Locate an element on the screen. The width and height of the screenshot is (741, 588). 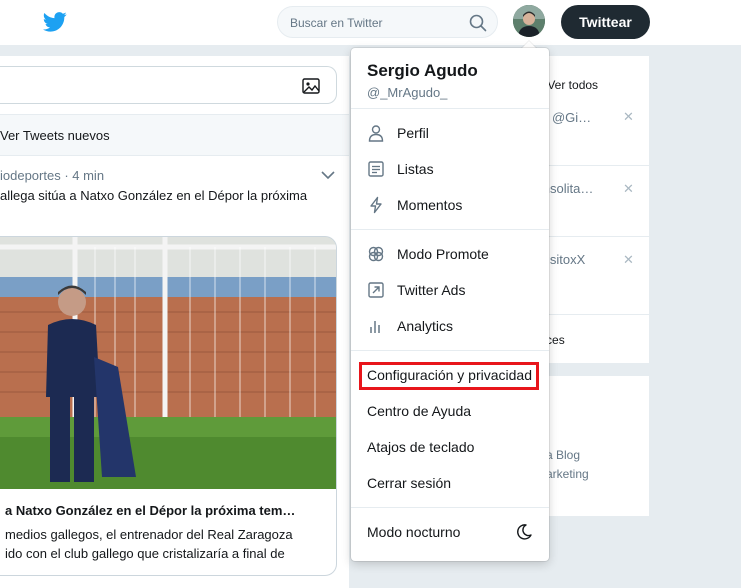
top-bar: Twittear is located at coordinates (370, 23).